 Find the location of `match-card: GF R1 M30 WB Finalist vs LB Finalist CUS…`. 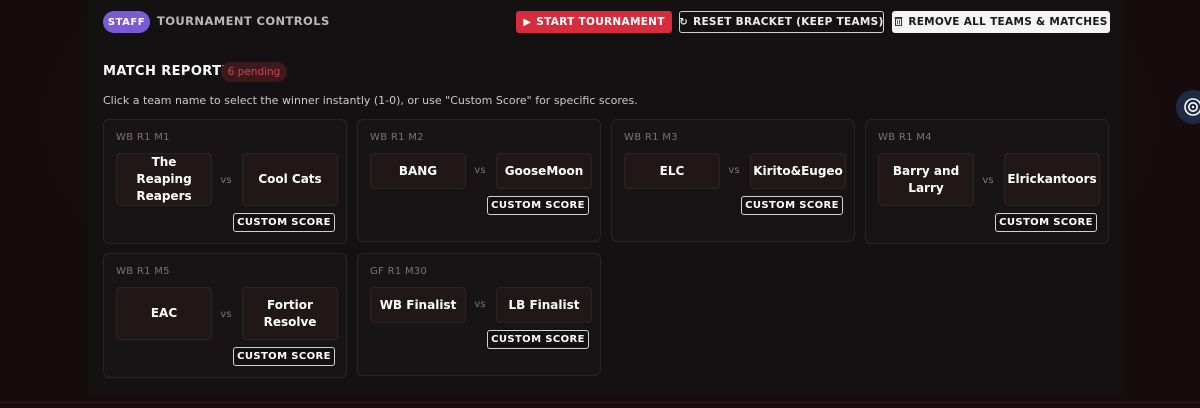

match-card: GF R1 M30 WB Finalist vs LB Finalist CUS… is located at coordinates (479, 314).